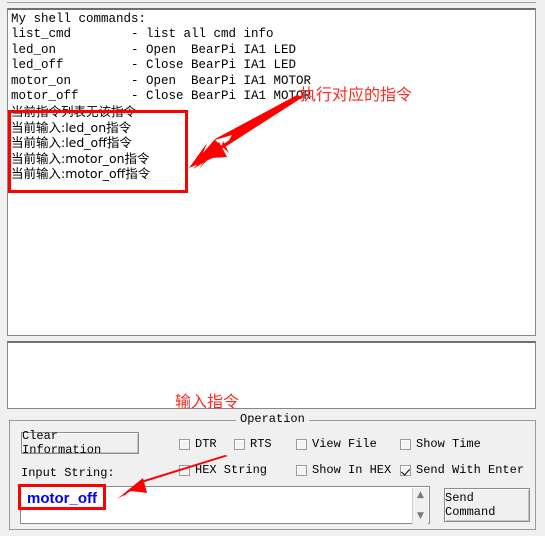 The width and height of the screenshot is (545, 536). I want to click on input-scroll-spinner: ▲ ▼, so click(420, 506).